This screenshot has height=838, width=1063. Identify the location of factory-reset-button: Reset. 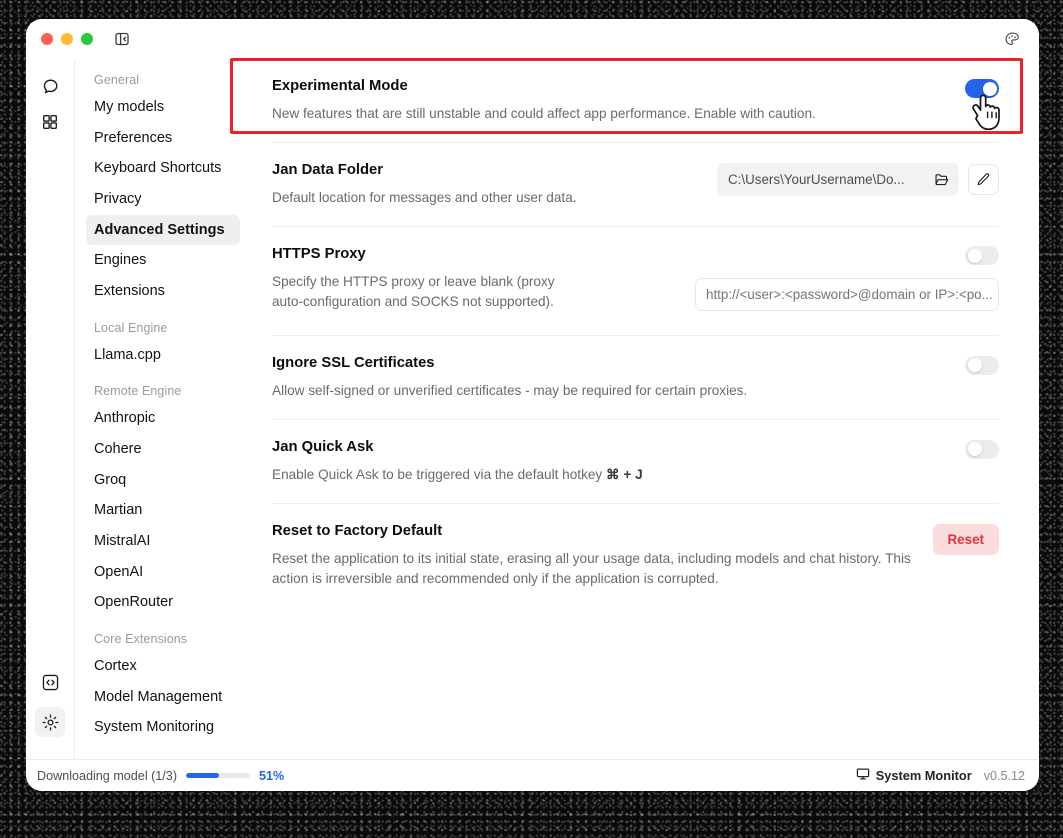
(965, 540).